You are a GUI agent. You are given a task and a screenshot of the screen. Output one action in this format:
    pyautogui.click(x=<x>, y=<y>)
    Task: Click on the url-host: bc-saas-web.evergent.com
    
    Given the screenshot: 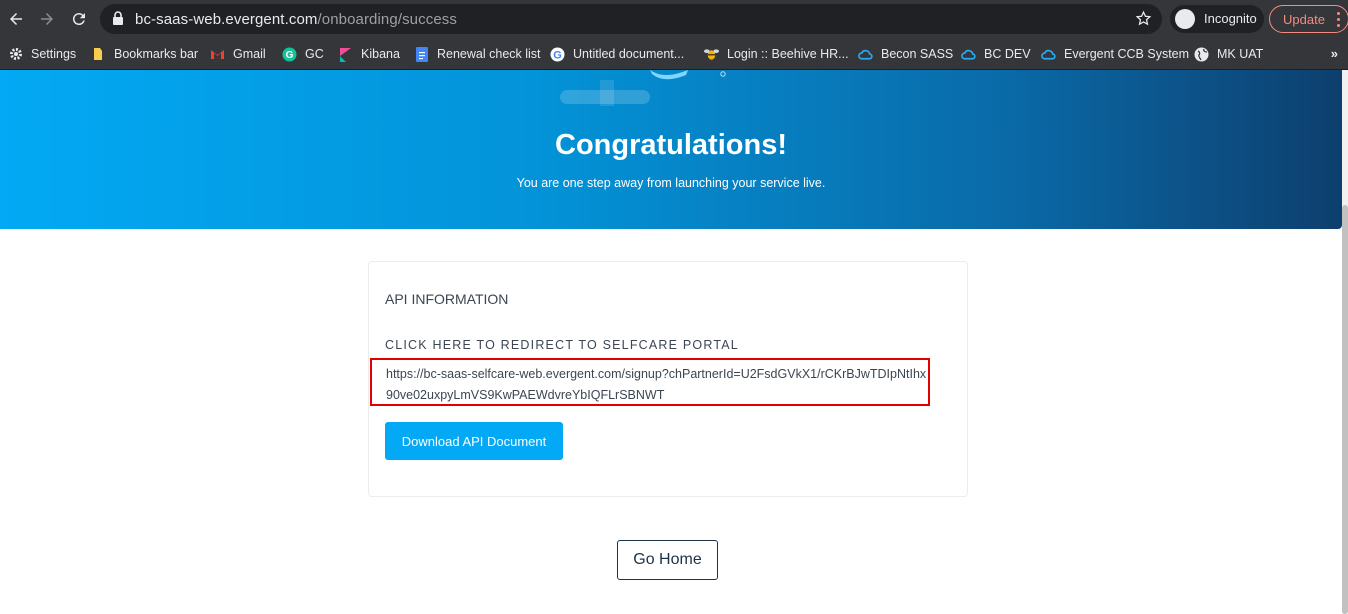 What is the action you would take?
    pyautogui.click(x=226, y=19)
    